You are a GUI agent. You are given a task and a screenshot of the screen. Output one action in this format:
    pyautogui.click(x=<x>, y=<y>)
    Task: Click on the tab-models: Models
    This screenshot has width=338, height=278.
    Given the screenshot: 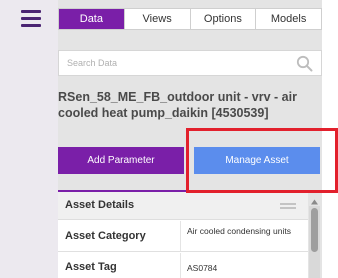 What is the action you would take?
    pyautogui.click(x=288, y=19)
    